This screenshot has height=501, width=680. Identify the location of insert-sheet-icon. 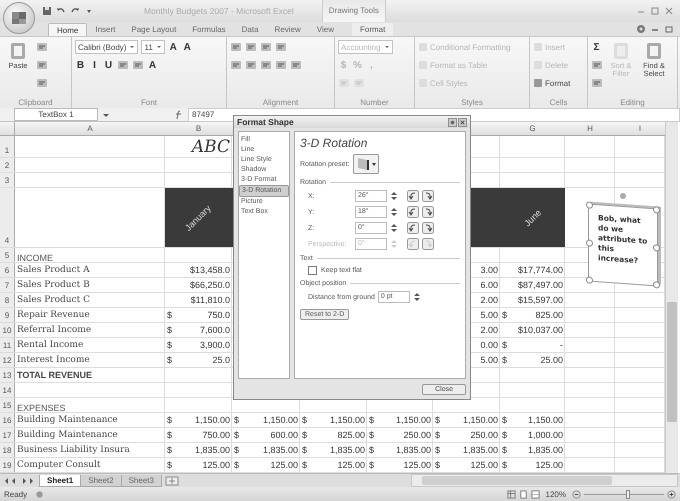
(171, 481).